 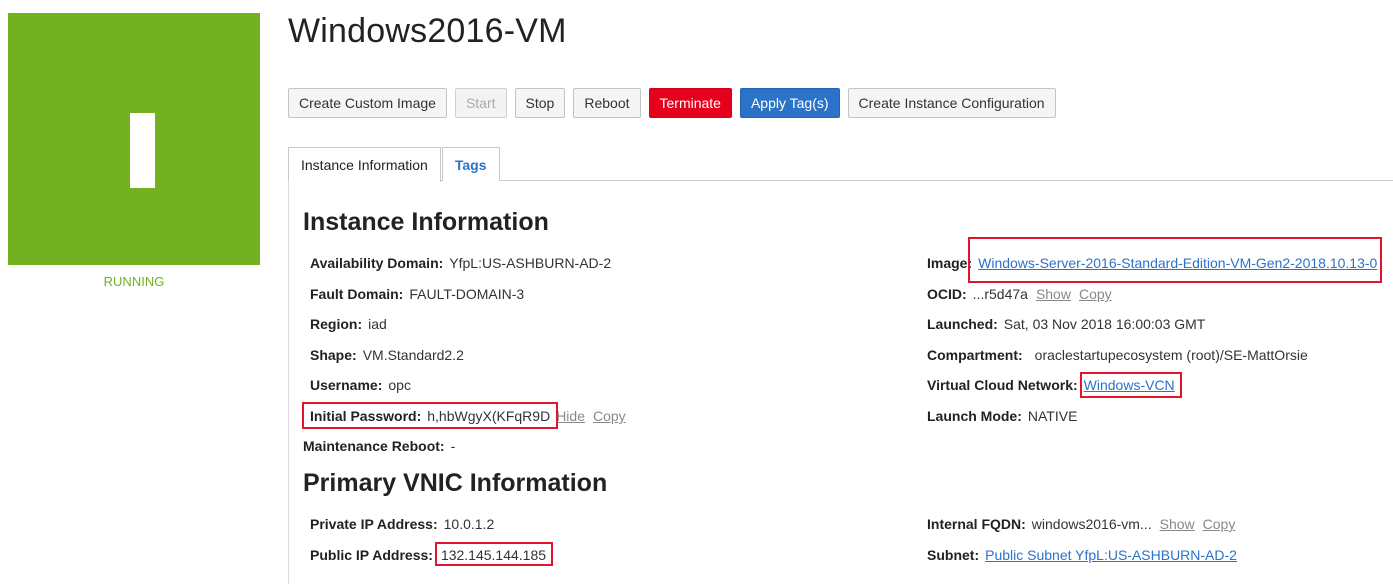 I want to click on show-ocid-link: Show, so click(x=1053, y=294).